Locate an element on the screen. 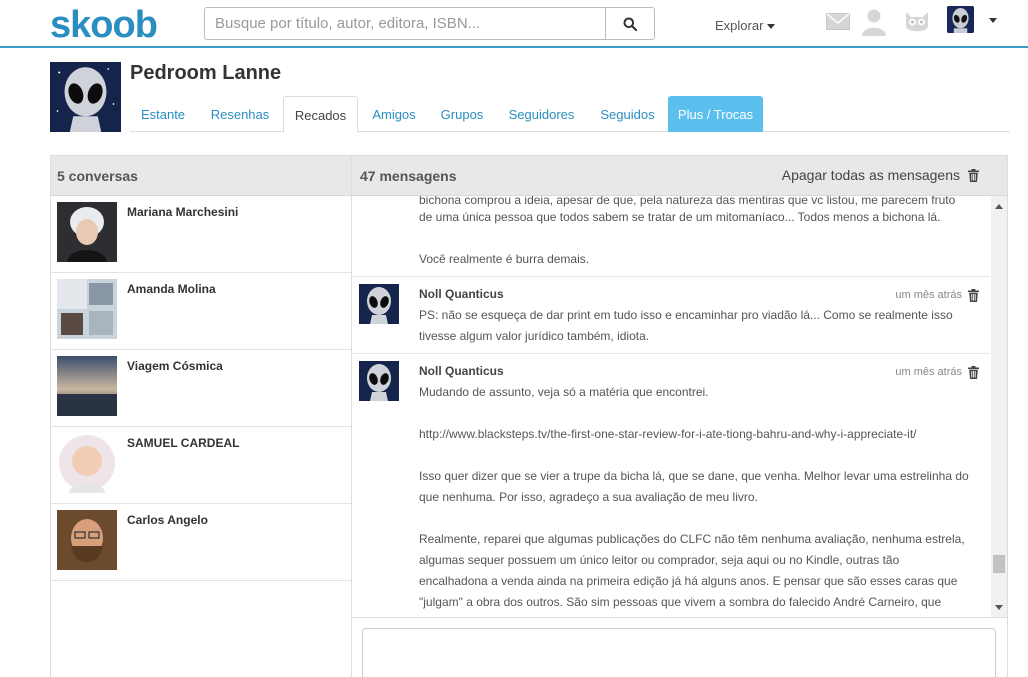 This screenshot has width=1028, height=677. thread-scrollbar is located at coordinates (999, 406).